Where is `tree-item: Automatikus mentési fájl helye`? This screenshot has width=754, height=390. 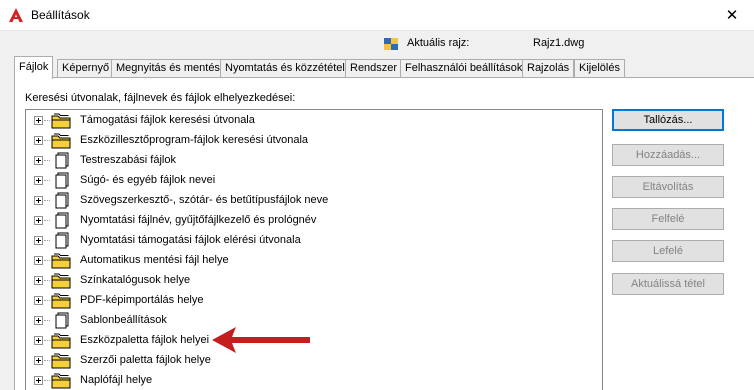
tree-item: Automatikus mentési fájl helye is located at coordinates (306, 261).